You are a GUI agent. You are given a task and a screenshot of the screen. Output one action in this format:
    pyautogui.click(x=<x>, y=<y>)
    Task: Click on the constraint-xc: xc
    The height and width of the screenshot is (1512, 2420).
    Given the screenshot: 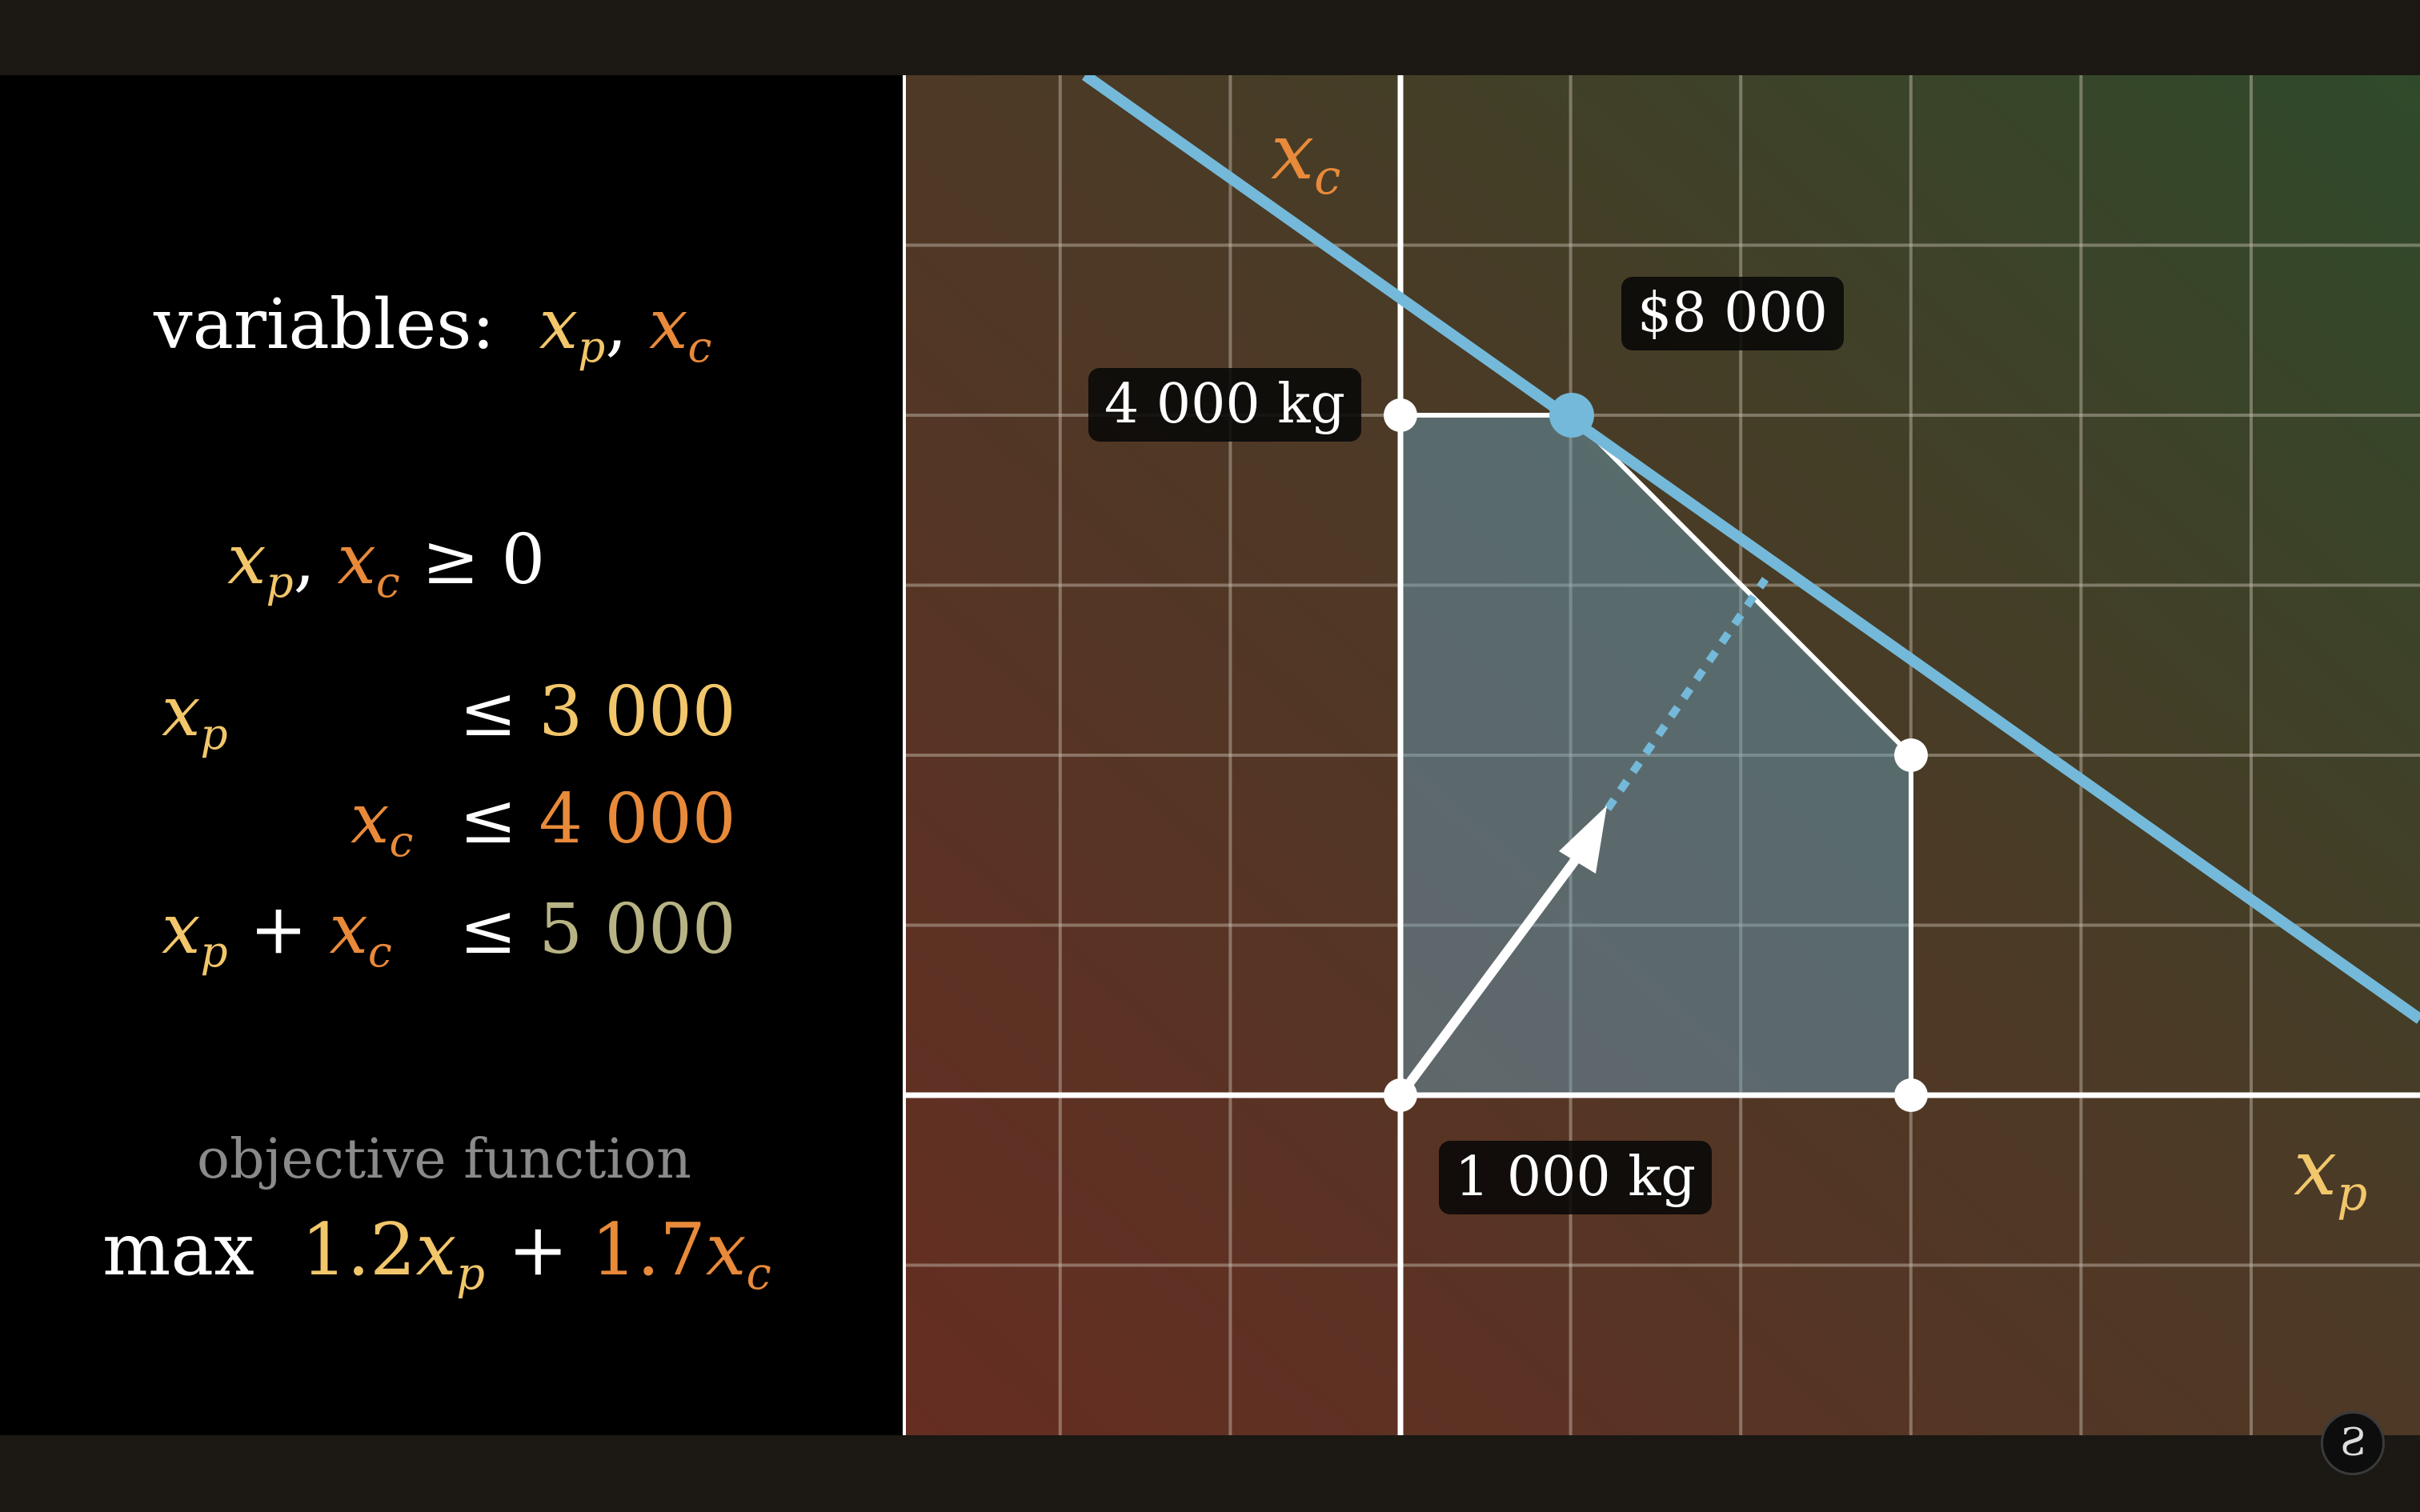 What is the action you would take?
    pyautogui.click(x=382, y=823)
    